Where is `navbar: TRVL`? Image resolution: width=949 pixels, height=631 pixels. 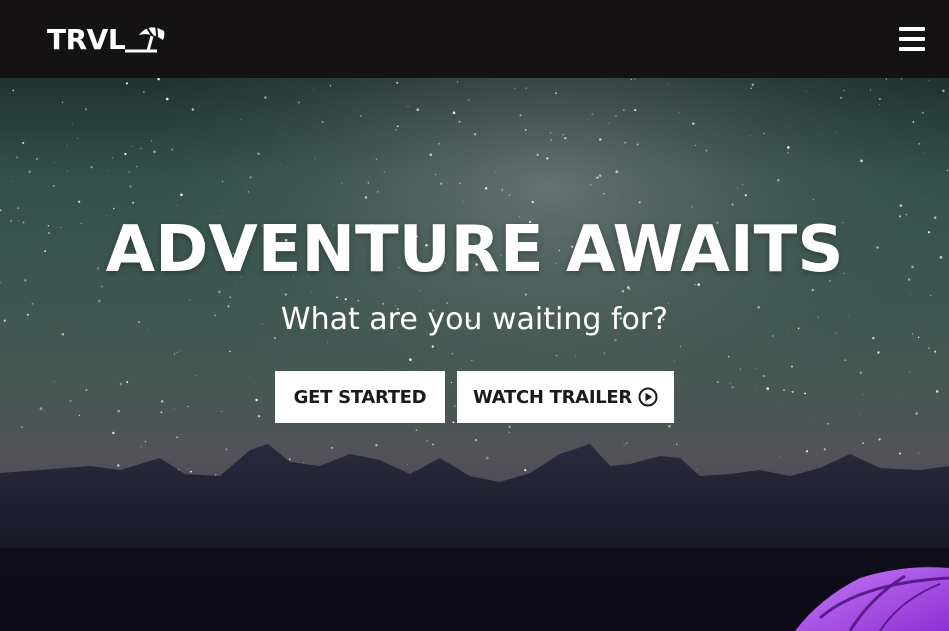
navbar: TRVL is located at coordinates (474, 39).